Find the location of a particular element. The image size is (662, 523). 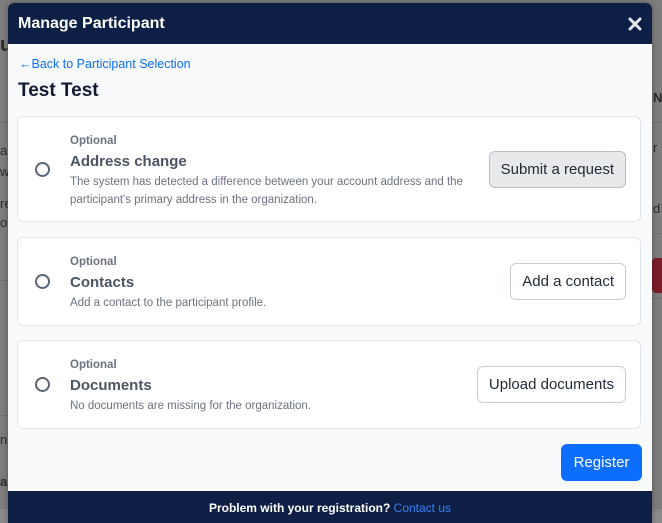

task-radio-address-change is located at coordinates (42, 169).